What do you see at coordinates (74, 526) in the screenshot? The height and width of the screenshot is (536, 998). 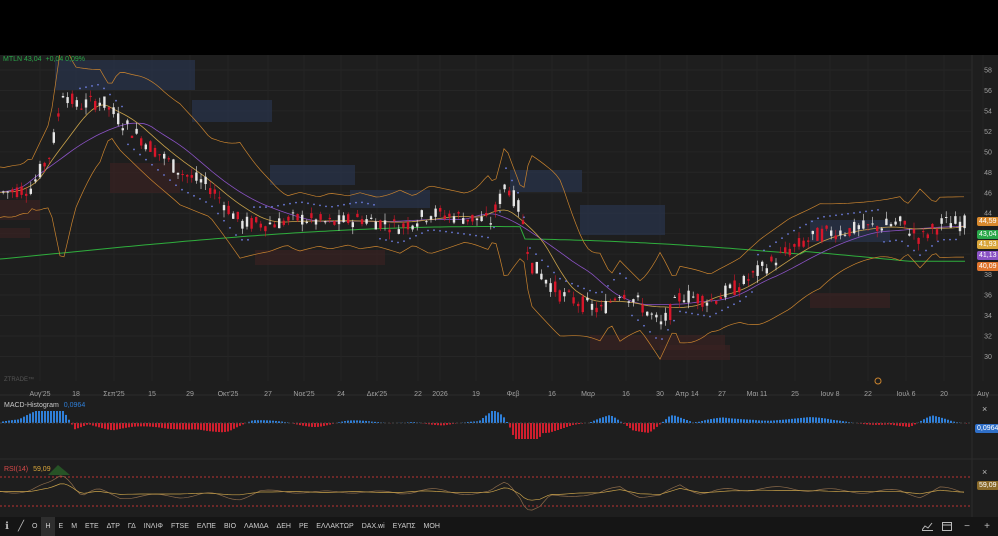 I see `timeframe-3: Μ` at bounding box center [74, 526].